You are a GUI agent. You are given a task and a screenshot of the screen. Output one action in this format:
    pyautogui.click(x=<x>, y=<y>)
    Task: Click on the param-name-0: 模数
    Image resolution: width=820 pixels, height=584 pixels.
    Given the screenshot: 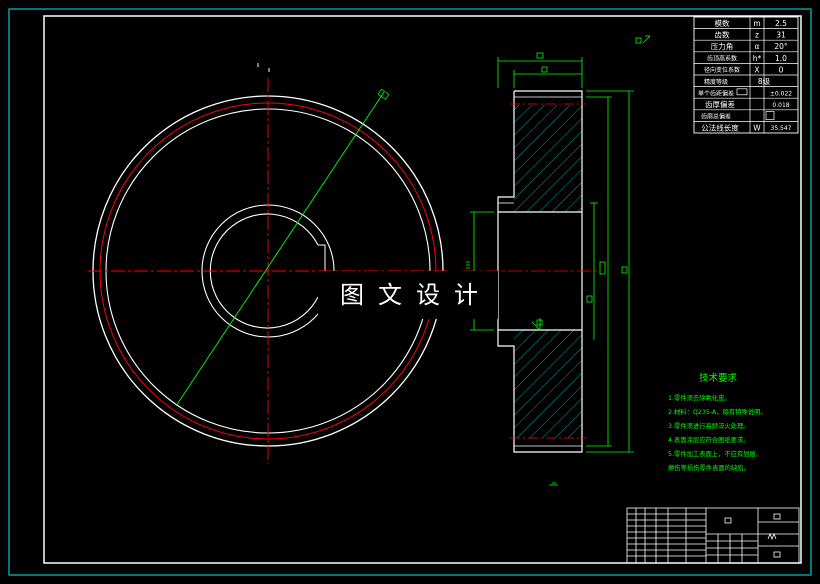 What is the action you would take?
    pyautogui.click(x=722, y=23)
    